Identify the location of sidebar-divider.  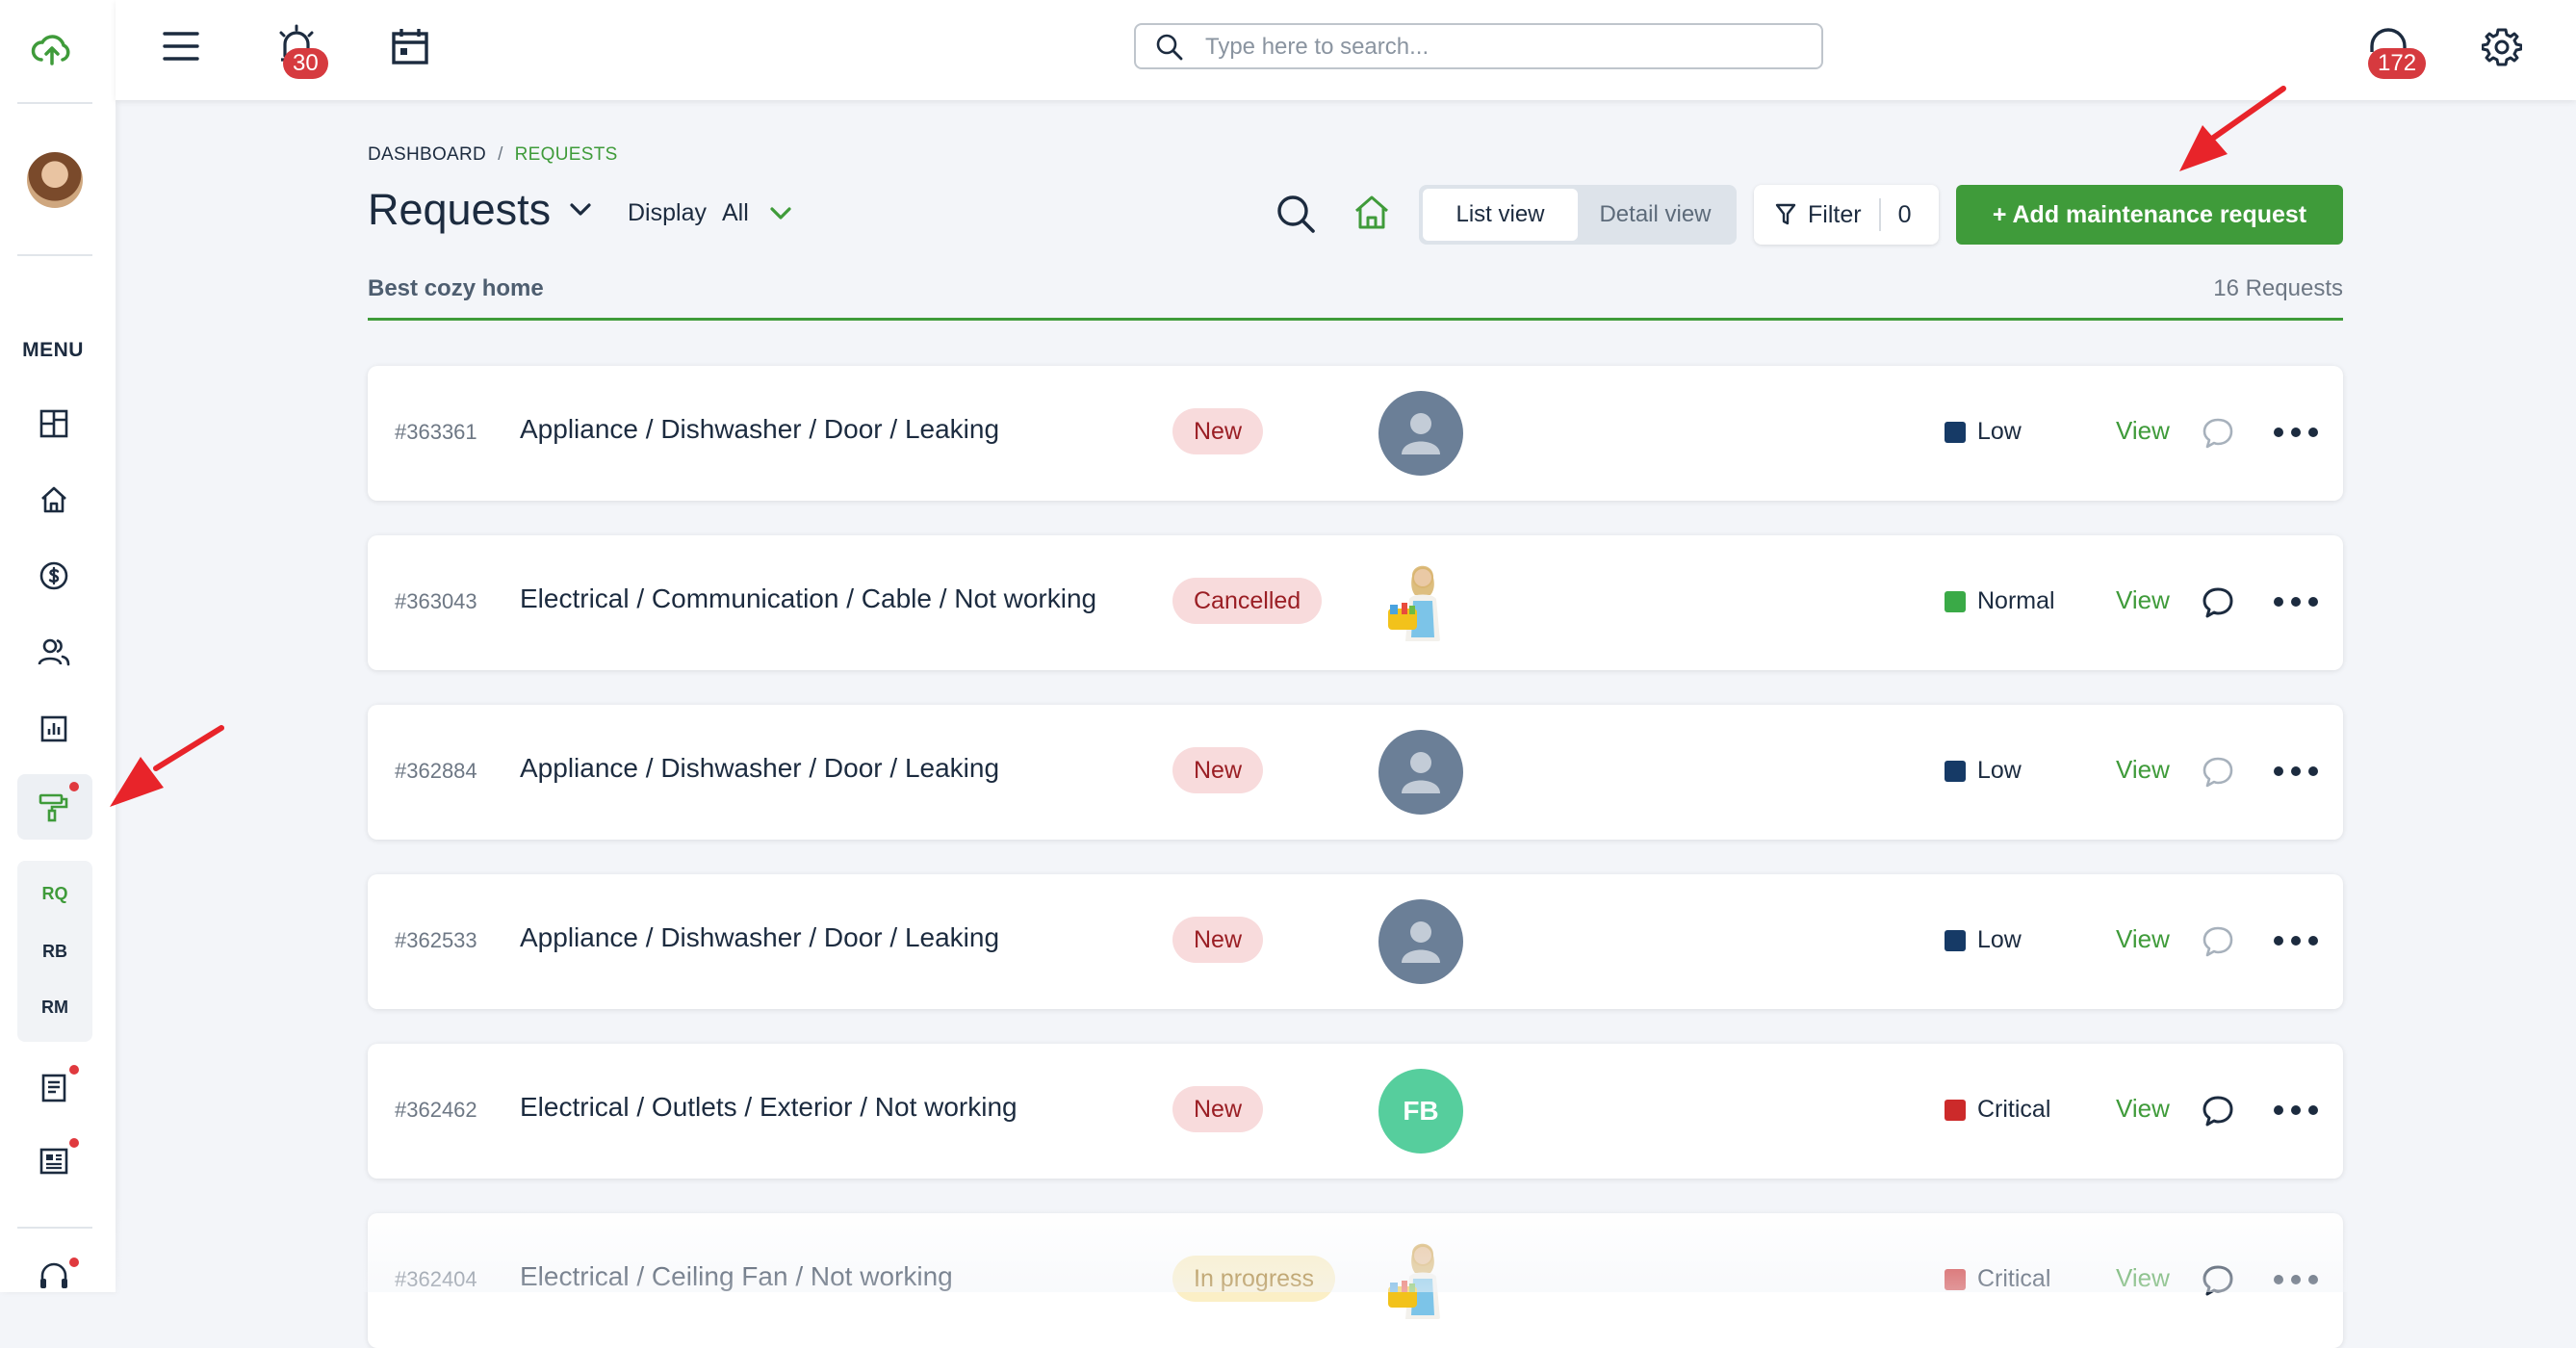
(55, 103).